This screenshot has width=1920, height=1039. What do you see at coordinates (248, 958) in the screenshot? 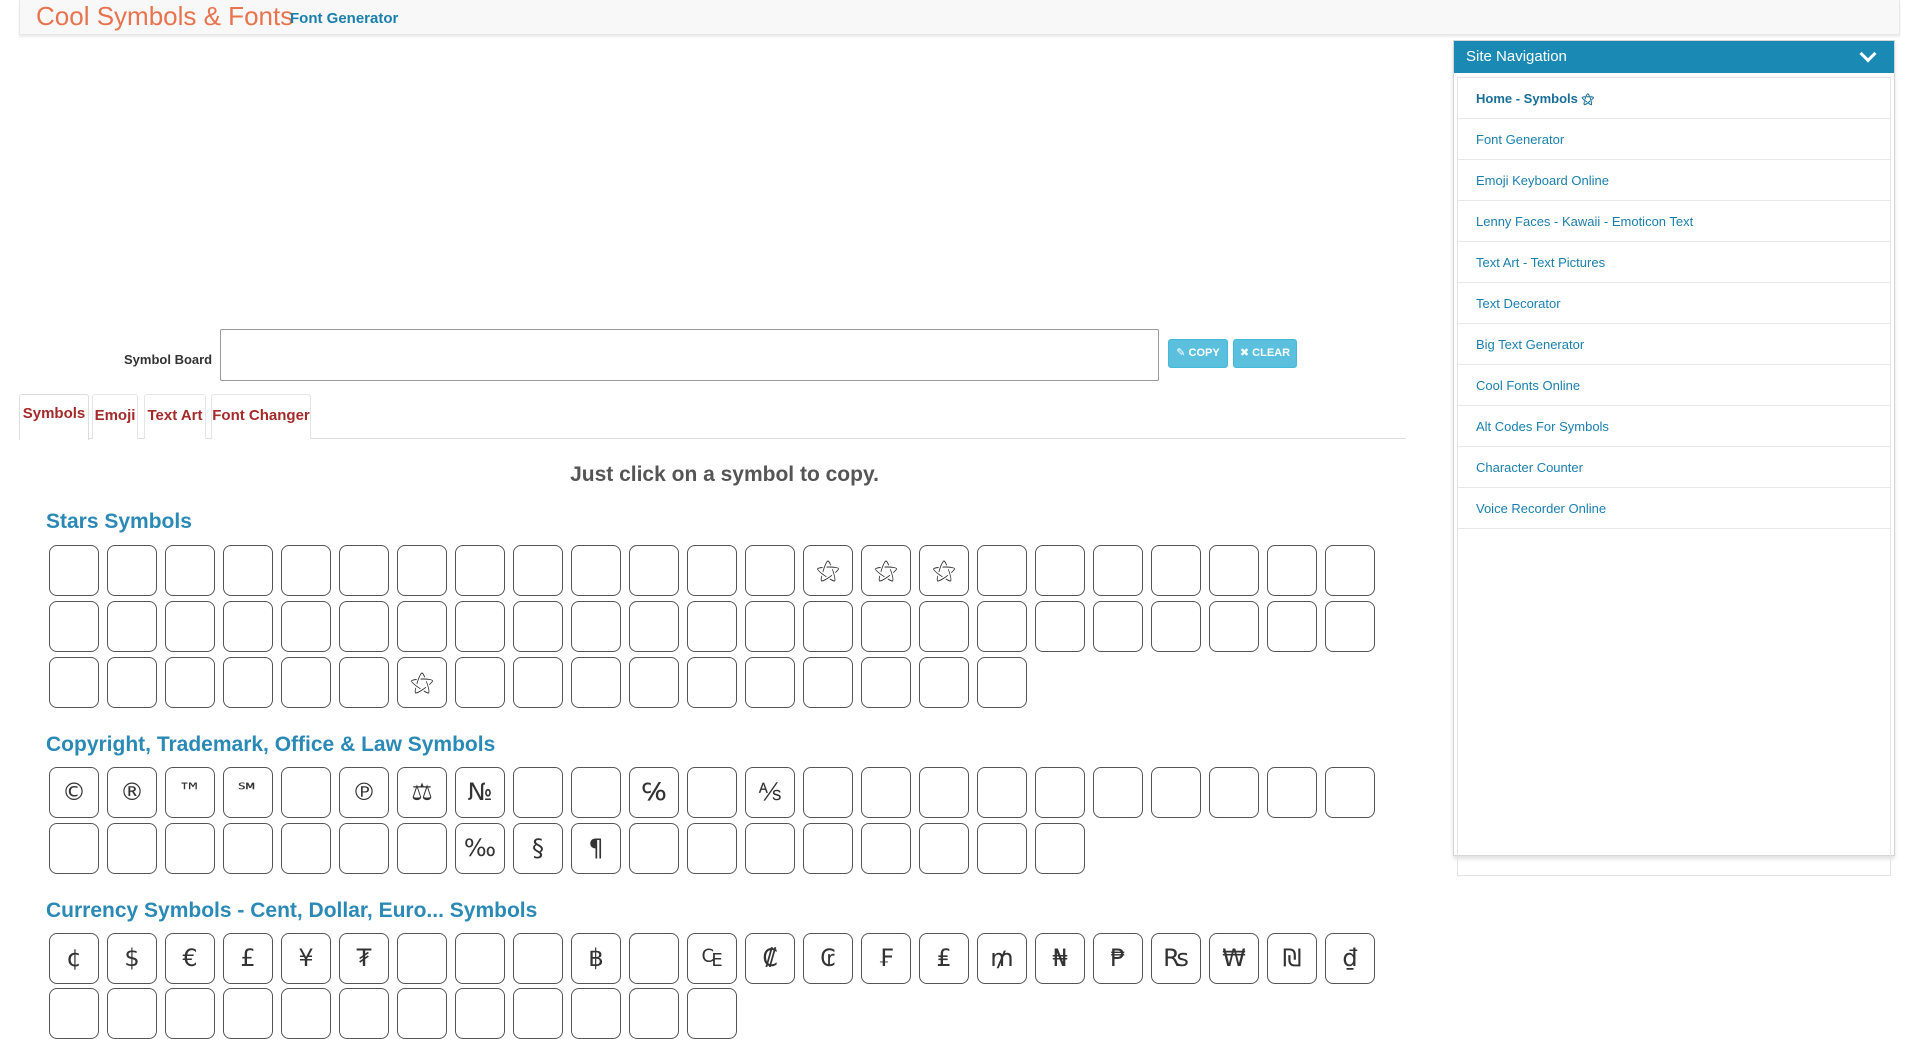
I see `symbol-button: £` at bounding box center [248, 958].